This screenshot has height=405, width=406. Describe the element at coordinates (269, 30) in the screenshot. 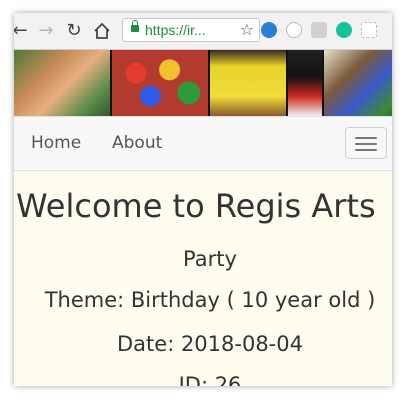

I see `extension-search-icon` at that location.